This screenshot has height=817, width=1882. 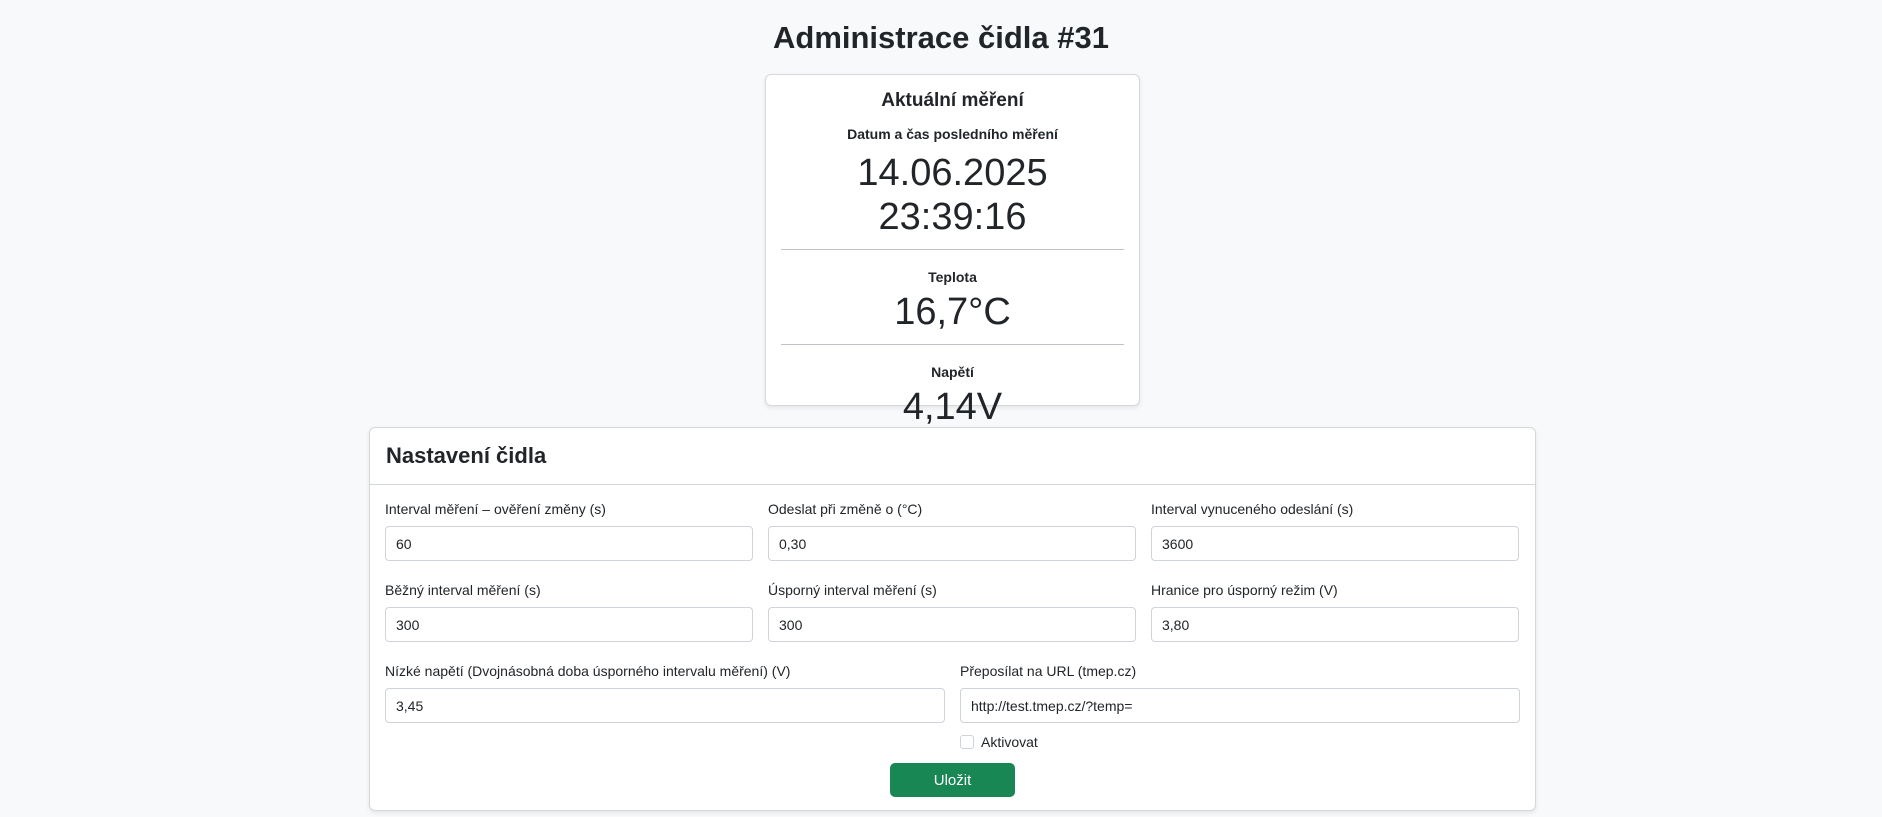 I want to click on save-area: Uložit, so click(x=952, y=780).